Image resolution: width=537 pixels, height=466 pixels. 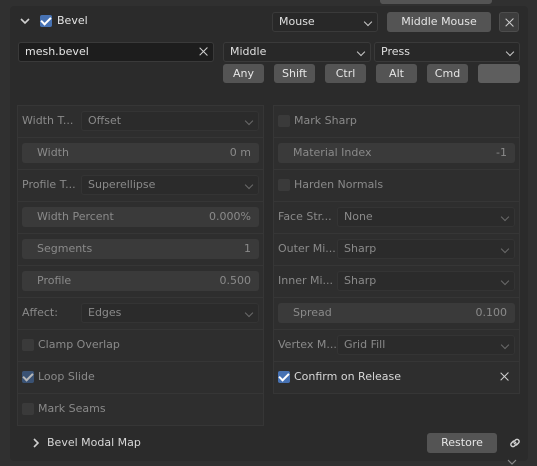 What do you see at coordinates (396, 313) in the screenshot?
I see `spread-field: Spread 0.100` at bounding box center [396, 313].